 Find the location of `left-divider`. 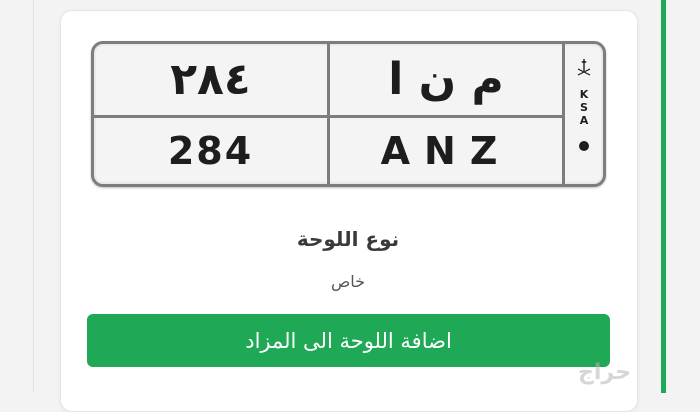

left-divider is located at coordinates (33, 196).